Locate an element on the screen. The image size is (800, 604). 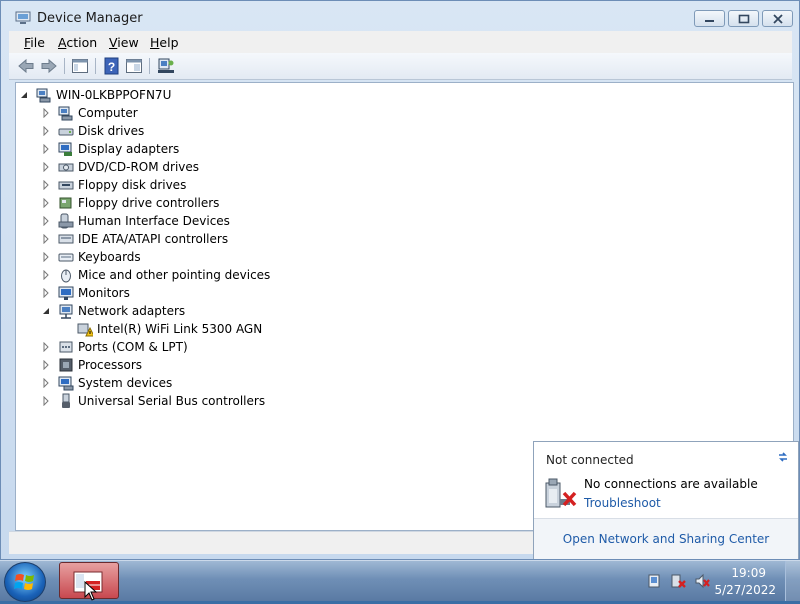
menu-file: File is located at coordinates (34, 42).